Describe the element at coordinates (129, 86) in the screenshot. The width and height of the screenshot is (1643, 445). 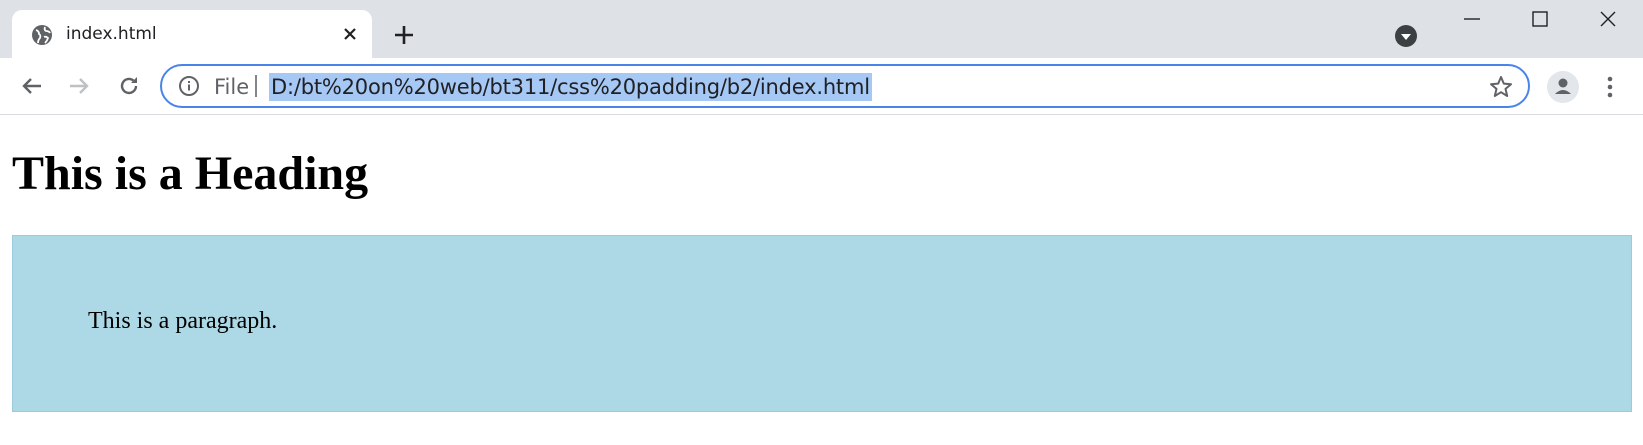
I see `reload-icon` at that location.